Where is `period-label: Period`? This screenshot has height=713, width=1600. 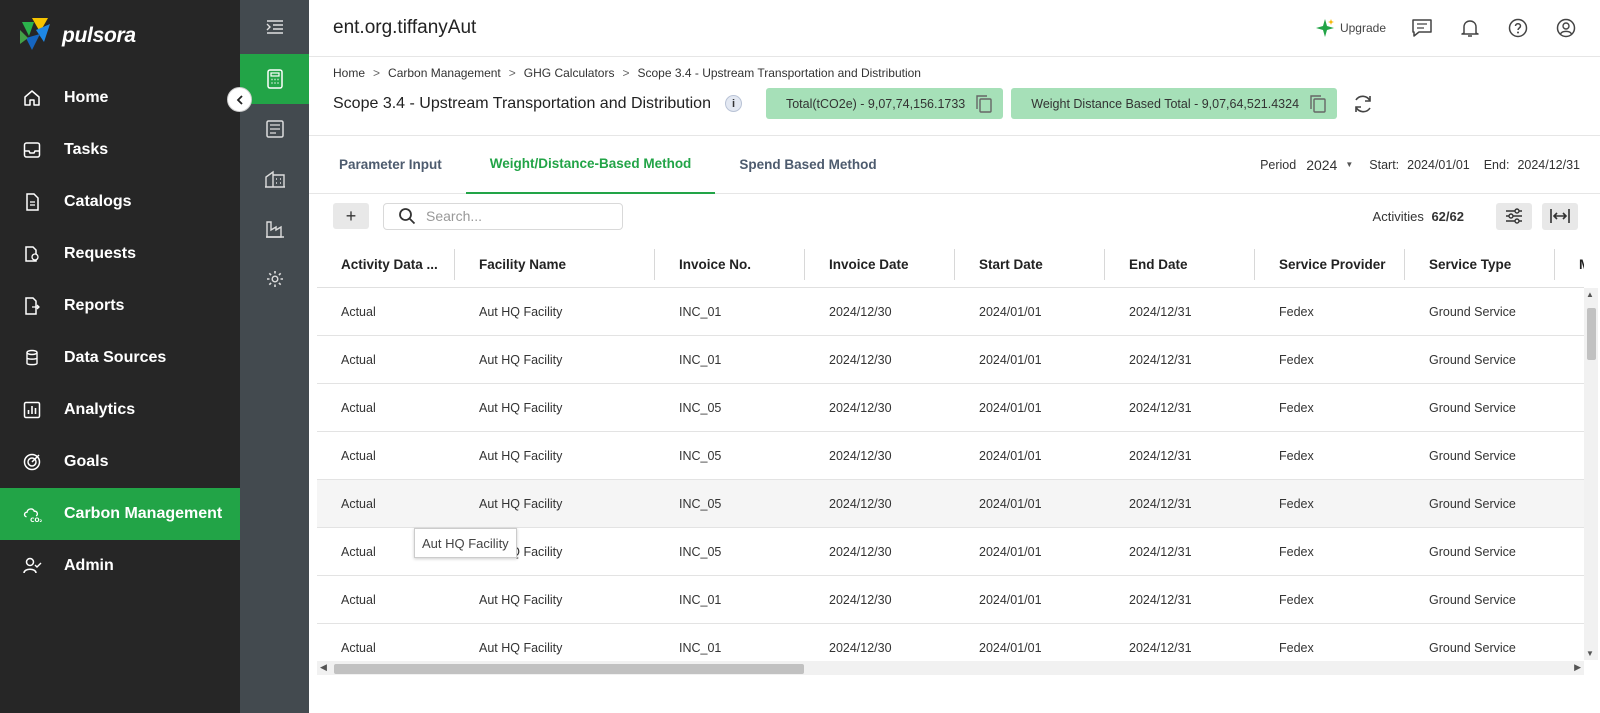
period-label: Period is located at coordinates (1278, 164).